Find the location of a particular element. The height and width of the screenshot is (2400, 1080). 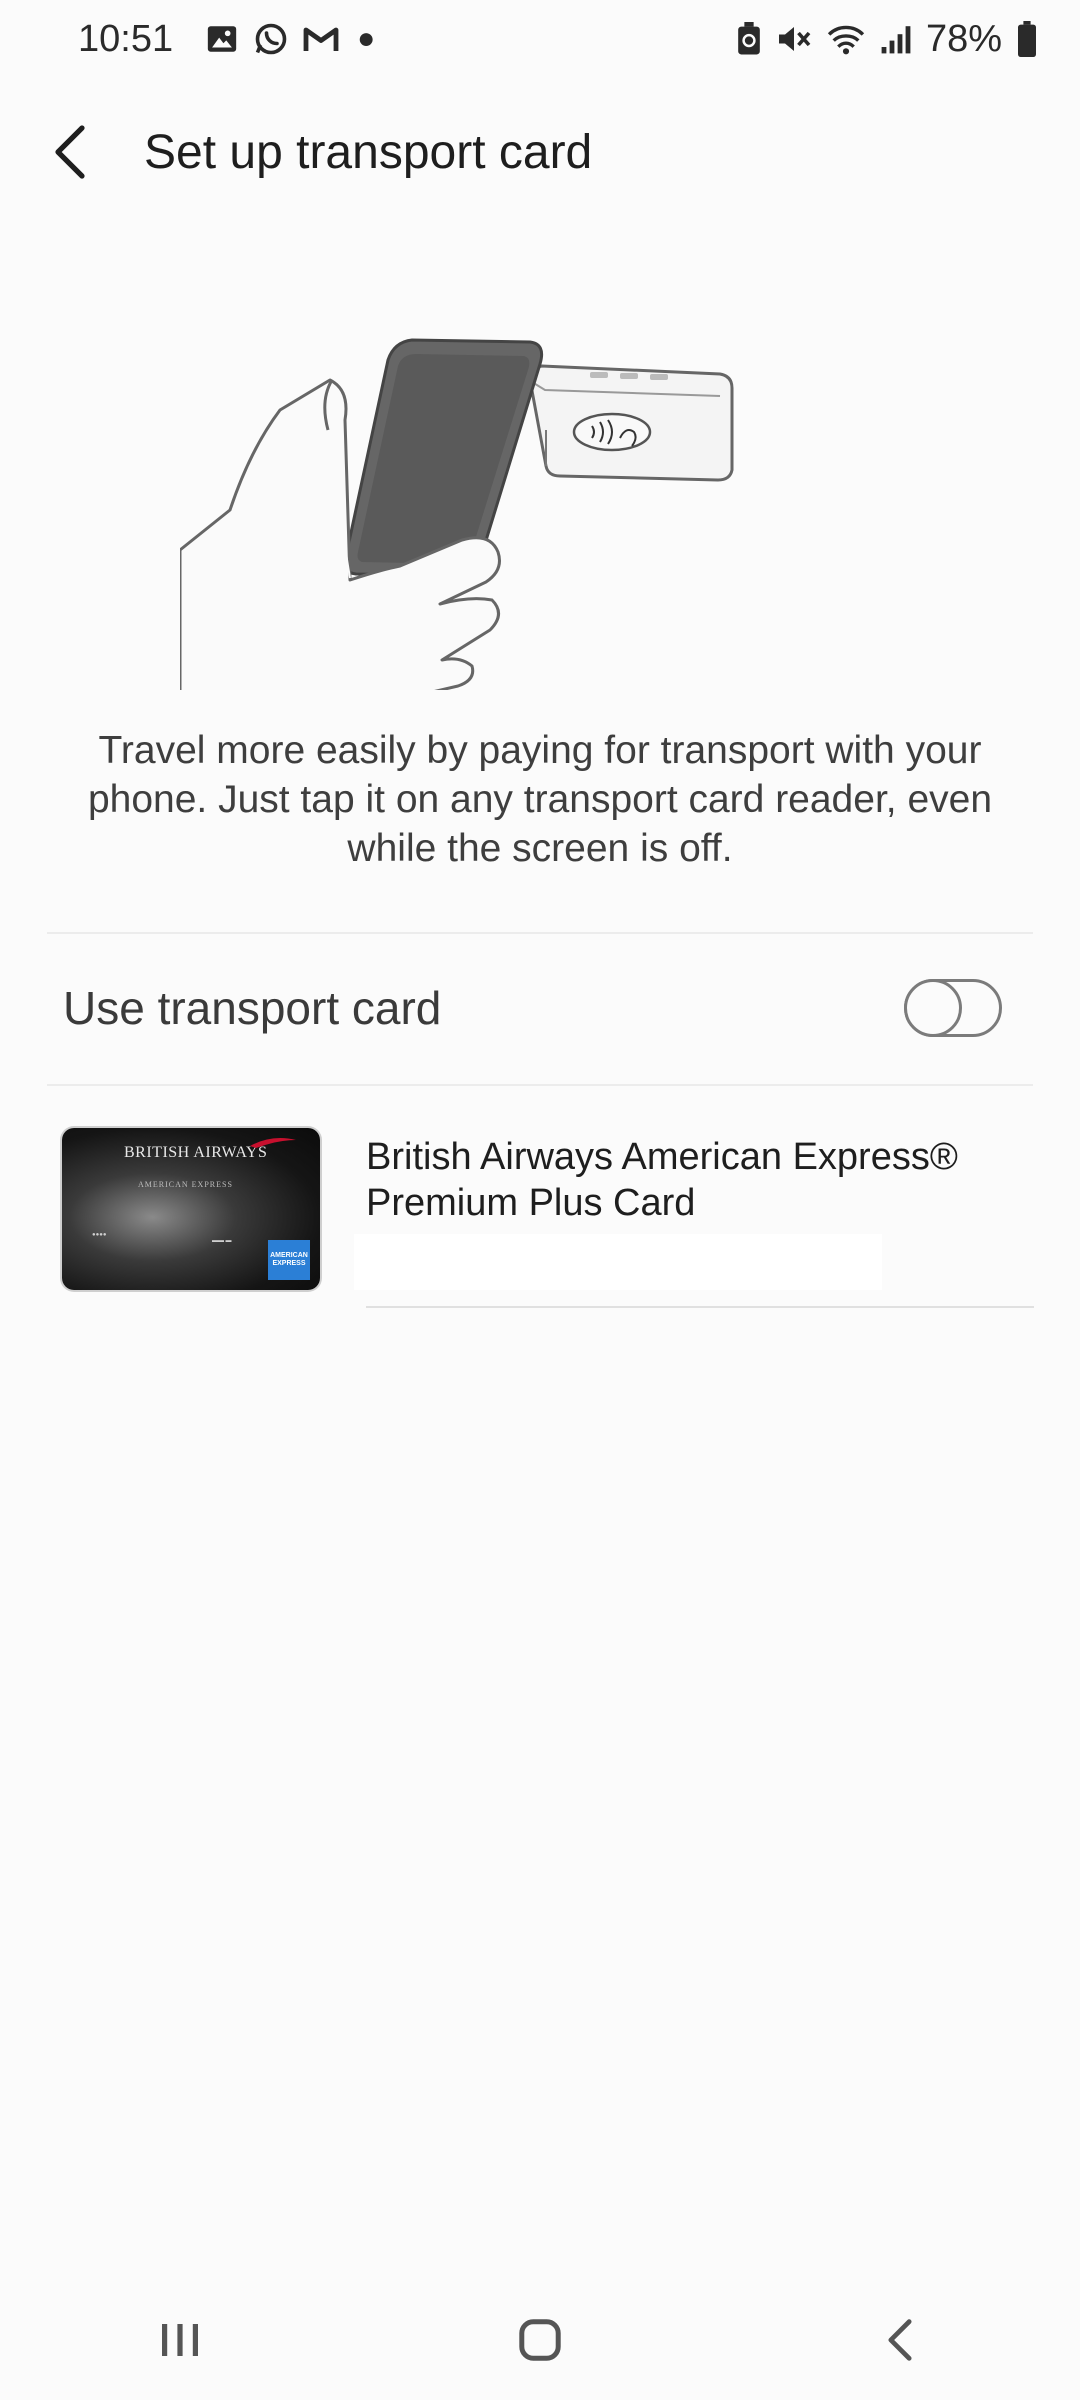

card-small-text: ▬▬ ▬ is located at coordinates (222, 1241).